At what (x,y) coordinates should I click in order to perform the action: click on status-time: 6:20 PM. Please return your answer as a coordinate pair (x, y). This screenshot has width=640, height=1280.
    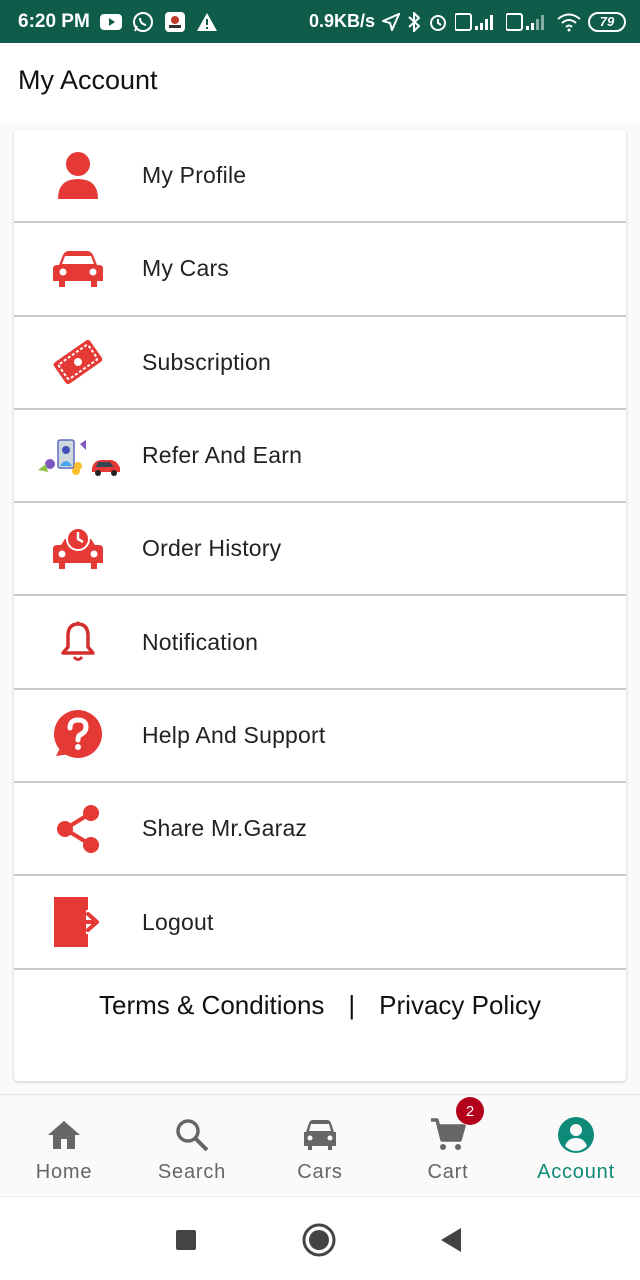
    Looking at the image, I should click on (54, 21).